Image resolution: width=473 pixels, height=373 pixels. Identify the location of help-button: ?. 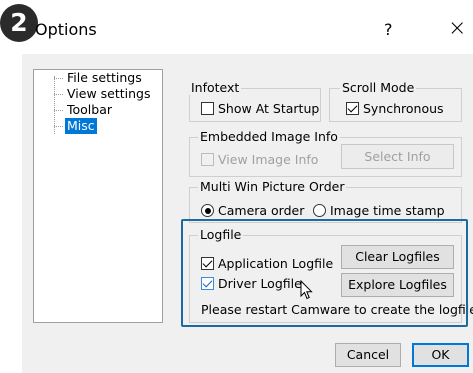
(388, 29).